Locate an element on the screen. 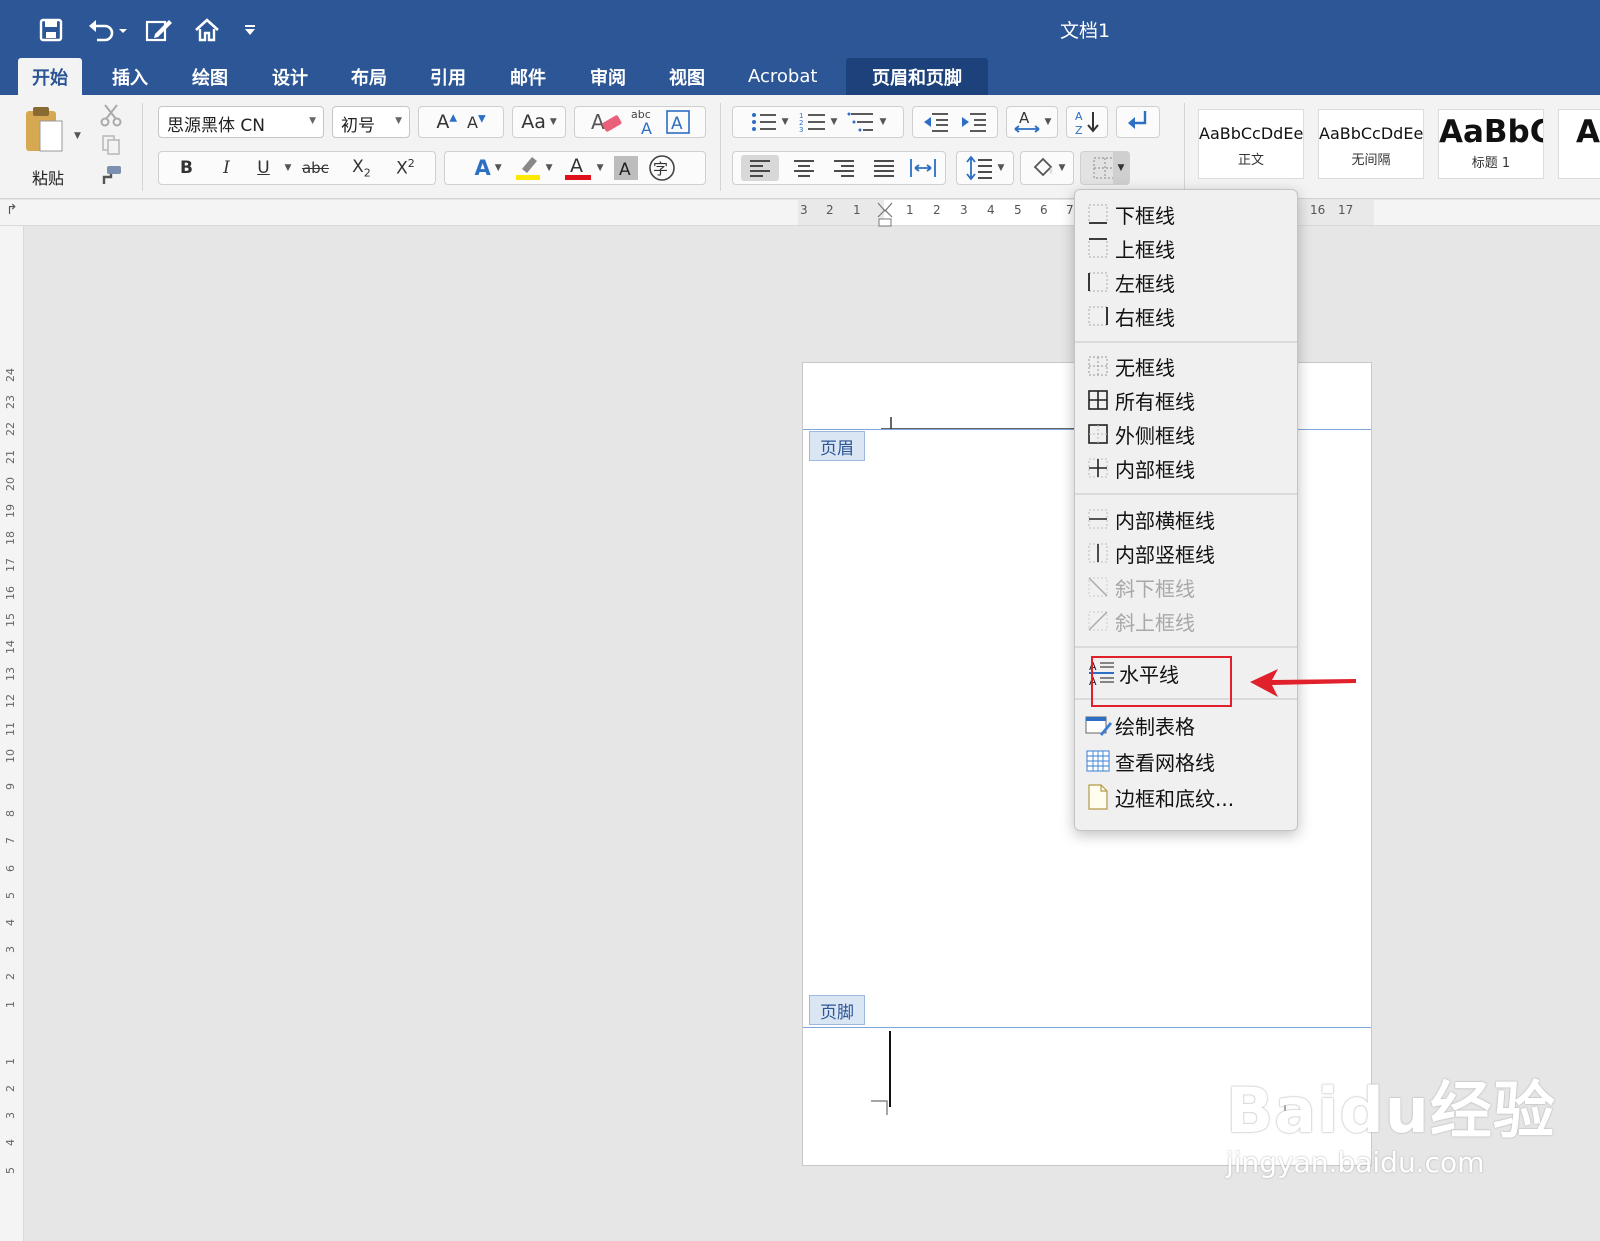 The width and height of the screenshot is (1600, 1241). customize-toolbar-icon is located at coordinates (250, 30).